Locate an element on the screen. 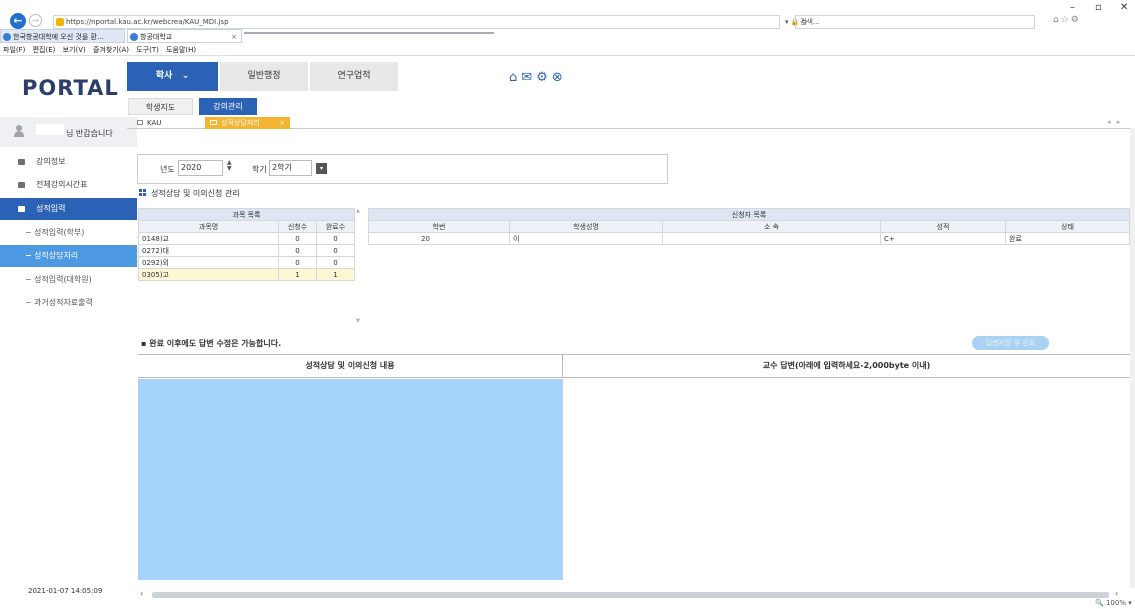  chevron-down-icon: ⌄ is located at coordinates (182, 76).